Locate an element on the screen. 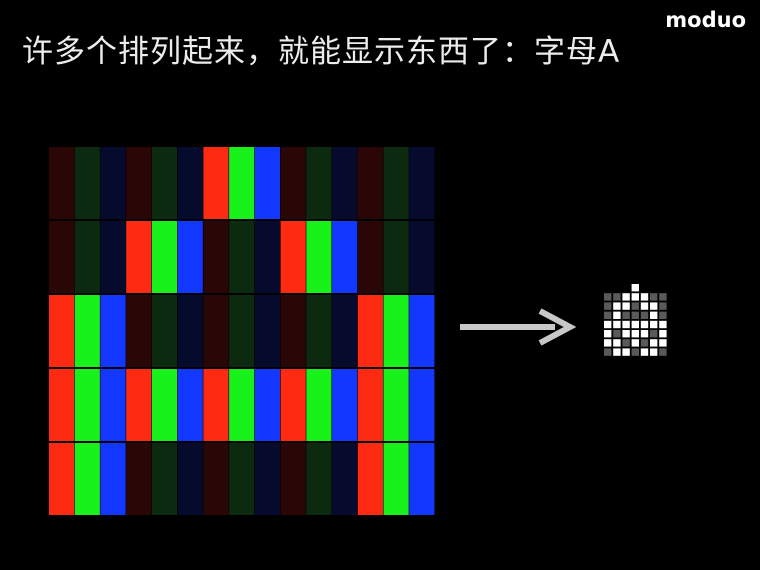 This screenshot has width=760, height=570. letter-a-result-icon is located at coordinates (635, 320).